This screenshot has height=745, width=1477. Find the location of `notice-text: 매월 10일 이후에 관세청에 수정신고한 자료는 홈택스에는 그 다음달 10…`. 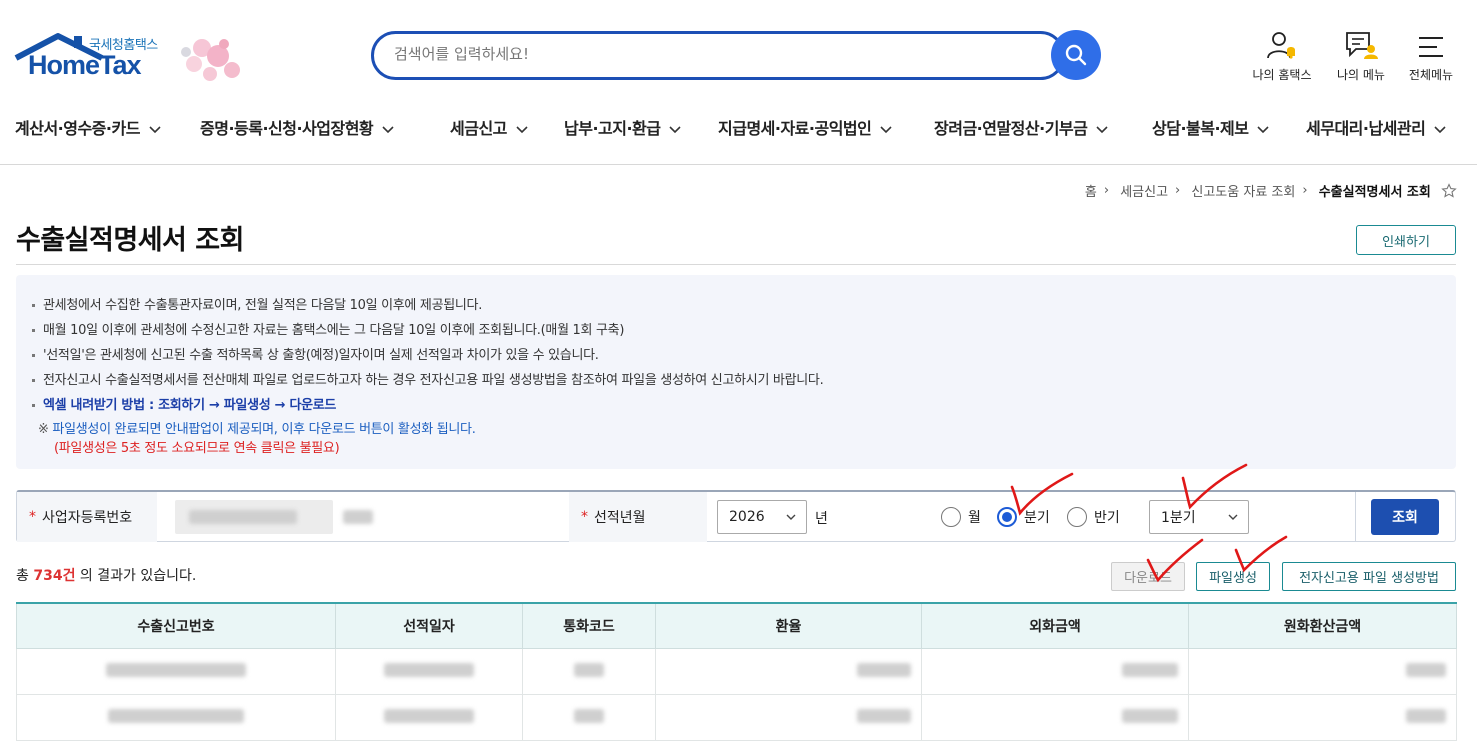

notice-text: 매월 10일 이후에 관세청에 수정신고한 자료는 홈택스에는 그 다음달 10… is located at coordinates (334, 330).